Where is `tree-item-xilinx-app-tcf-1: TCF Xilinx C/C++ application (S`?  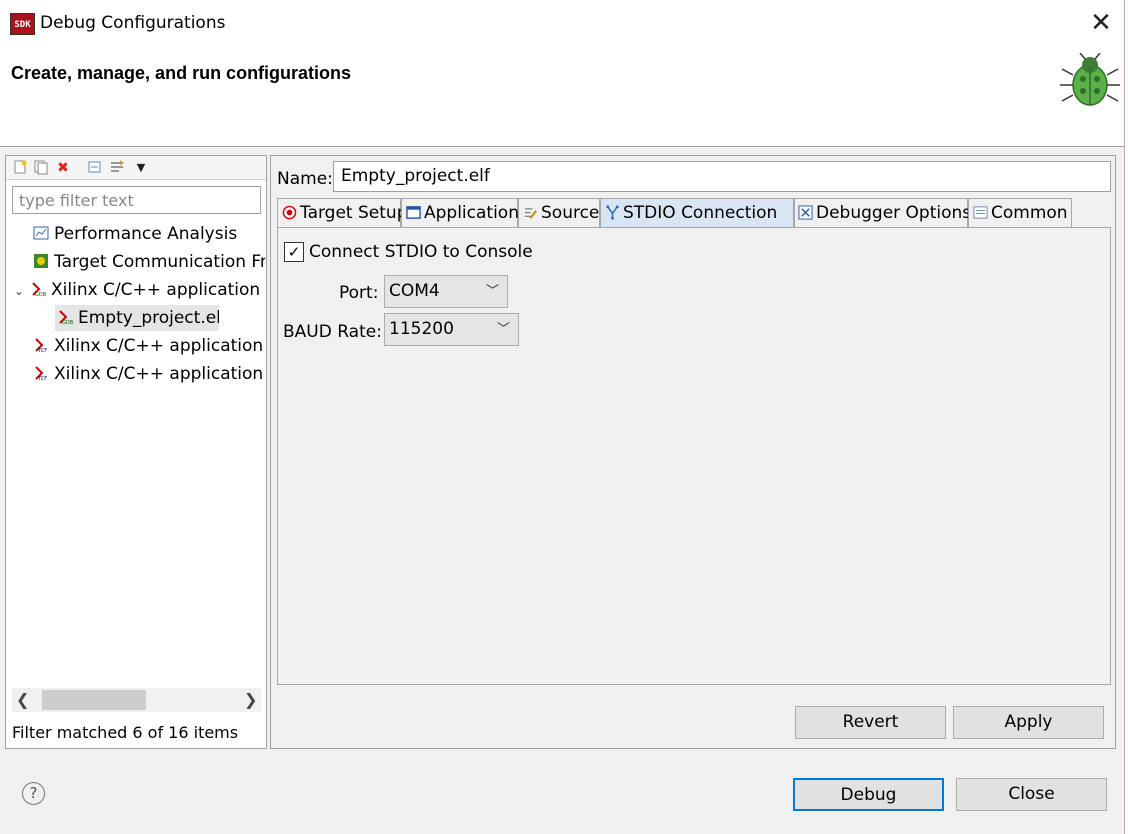 tree-item-xilinx-app-tcf-1: TCF Xilinx C/C++ application (S is located at coordinates (149, 346).